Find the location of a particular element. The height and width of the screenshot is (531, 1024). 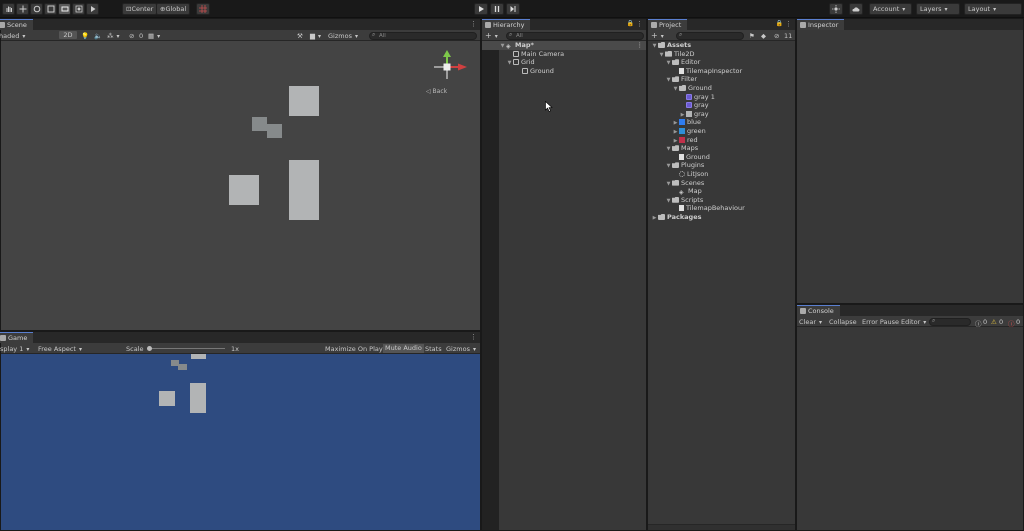

project-item: gray 1 is located at coordinates (721, 97).